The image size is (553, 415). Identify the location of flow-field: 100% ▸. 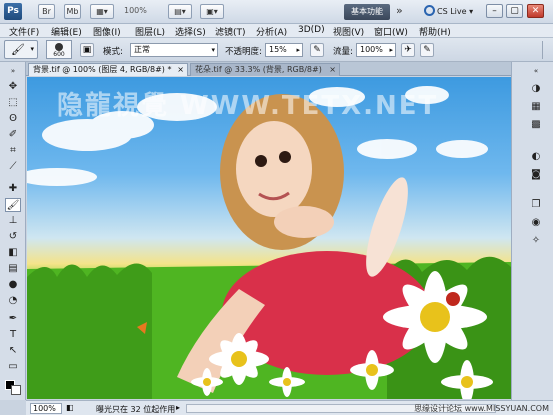
(376, 50).